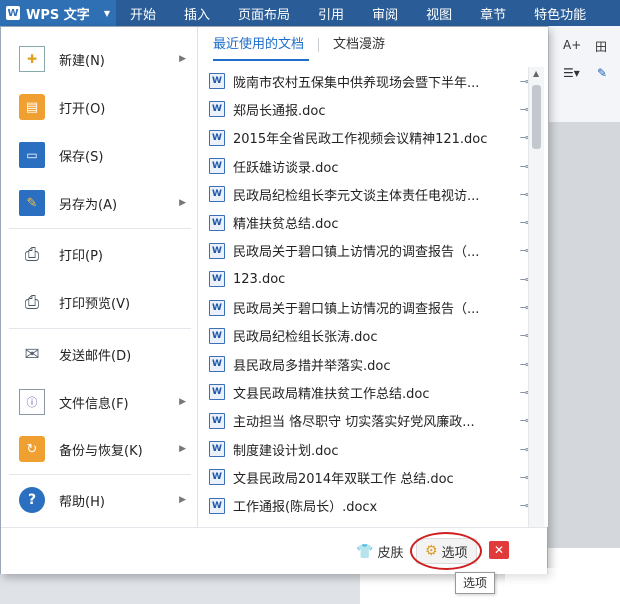 This screenshot has width=620, height=604. I want to click on menu-item-send-mail: ✉ 发送邮件(D), so click(99, 354).